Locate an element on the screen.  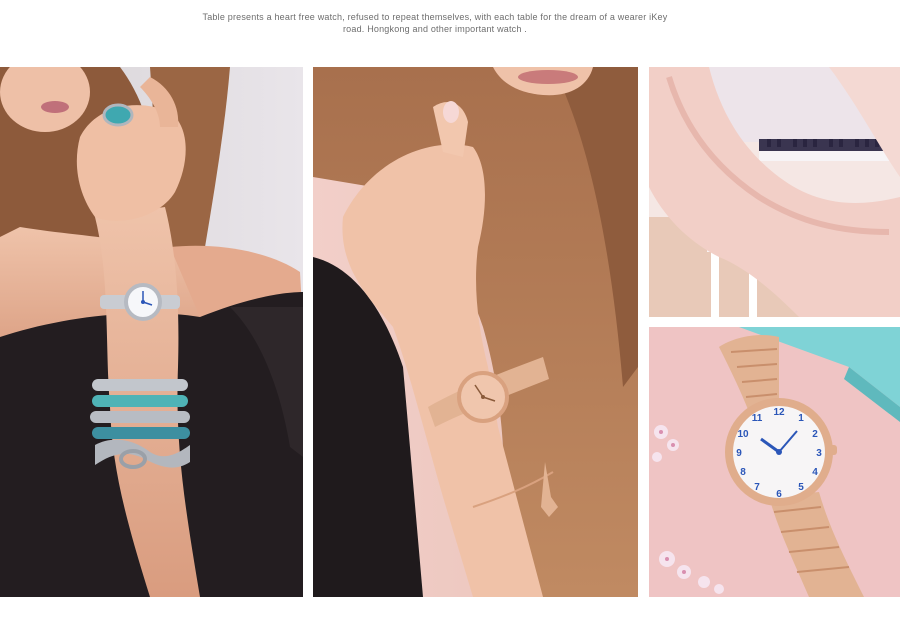
svg-text: 7 is located at coordinates (757, 487).